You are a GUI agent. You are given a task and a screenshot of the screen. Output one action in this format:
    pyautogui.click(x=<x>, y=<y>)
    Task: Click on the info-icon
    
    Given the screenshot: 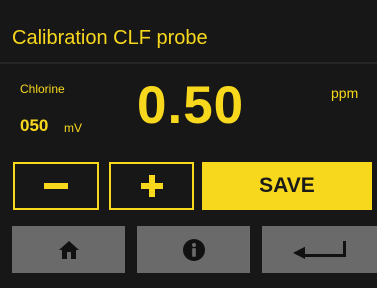 What is the action you would take?
    pyautogui.click(x=193, y=249)
    